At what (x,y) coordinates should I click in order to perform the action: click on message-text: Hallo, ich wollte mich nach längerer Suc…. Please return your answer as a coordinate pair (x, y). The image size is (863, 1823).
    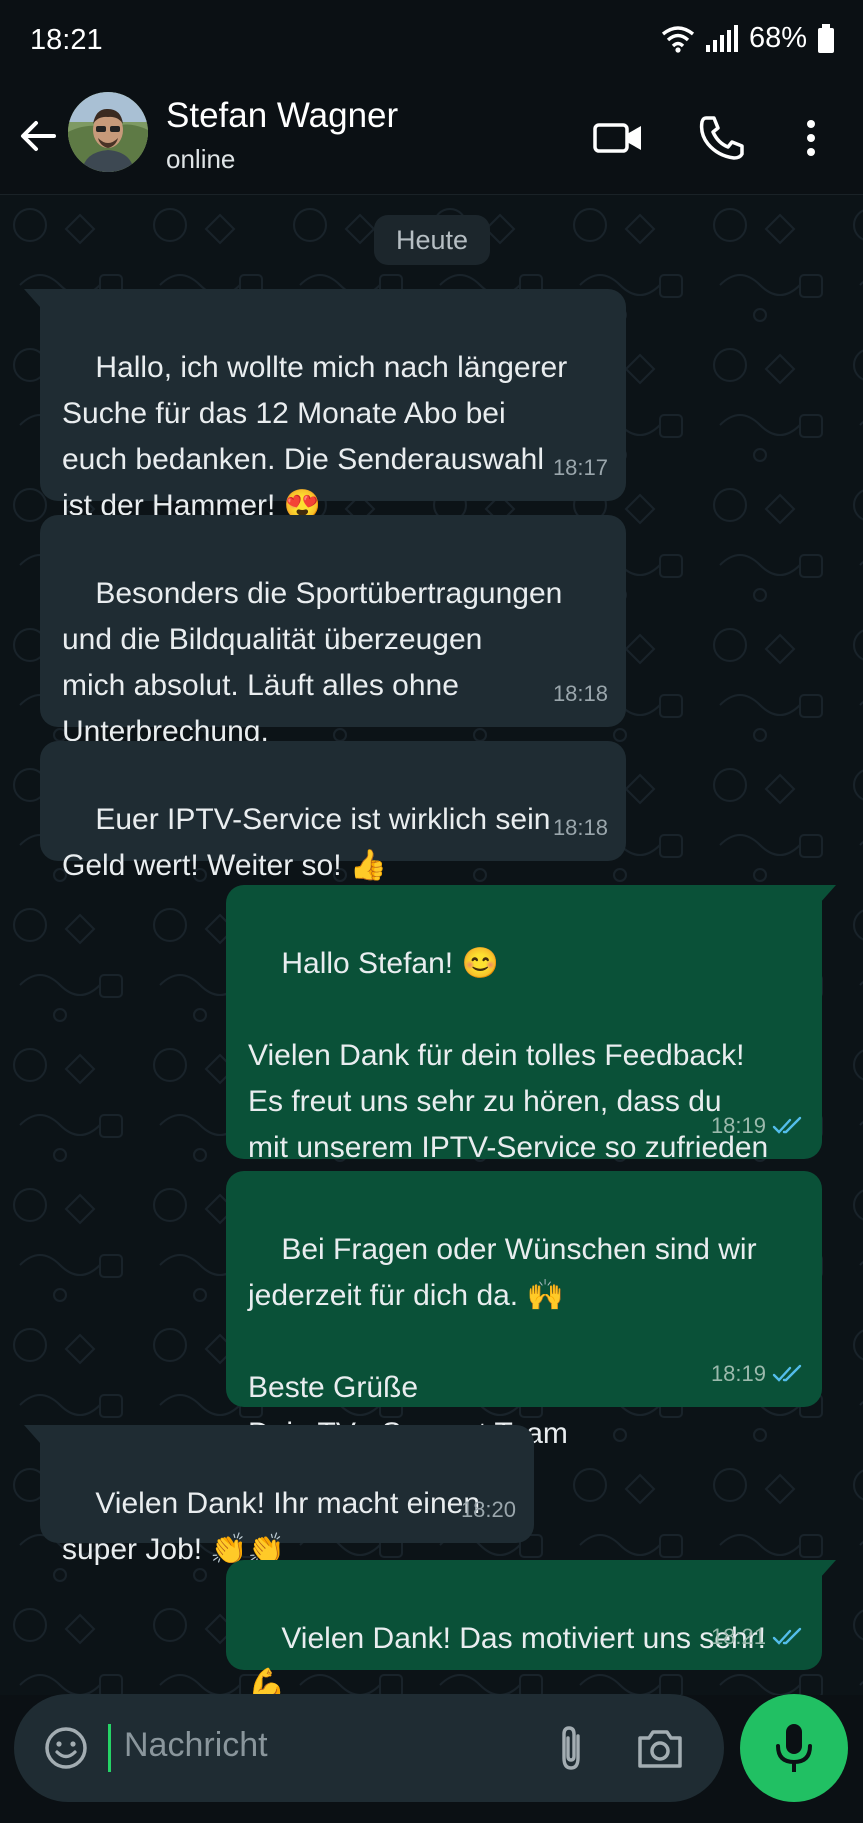
    Looking at the image, I should click on (315, 436).